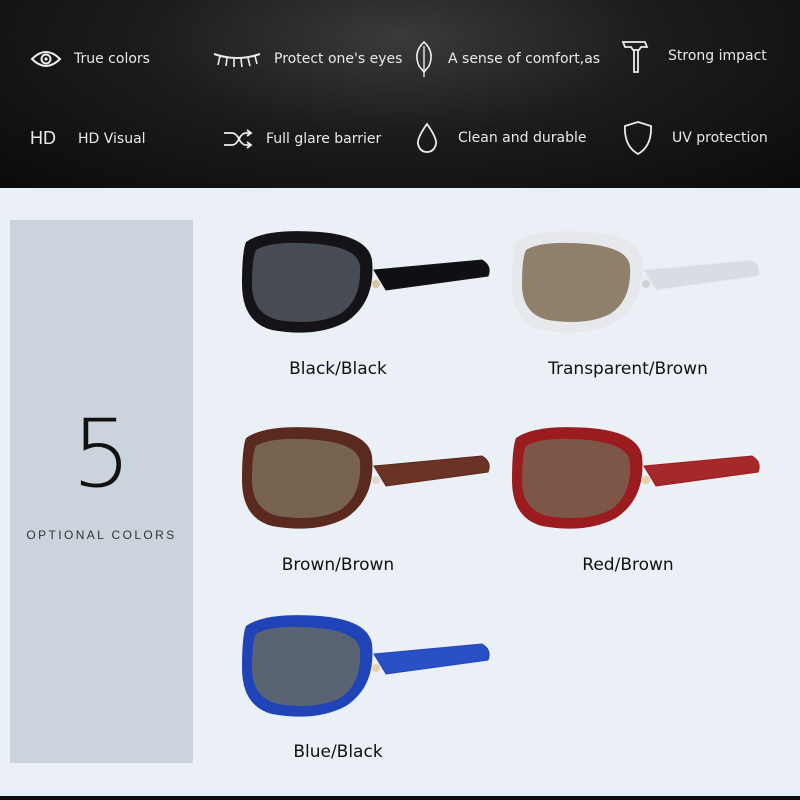 The width and height of the screenshot is (800, 800). What do you see at coordinates (101, 454) in the screenshot?
I see `options-count: 5` at bounding box center [101, 454].